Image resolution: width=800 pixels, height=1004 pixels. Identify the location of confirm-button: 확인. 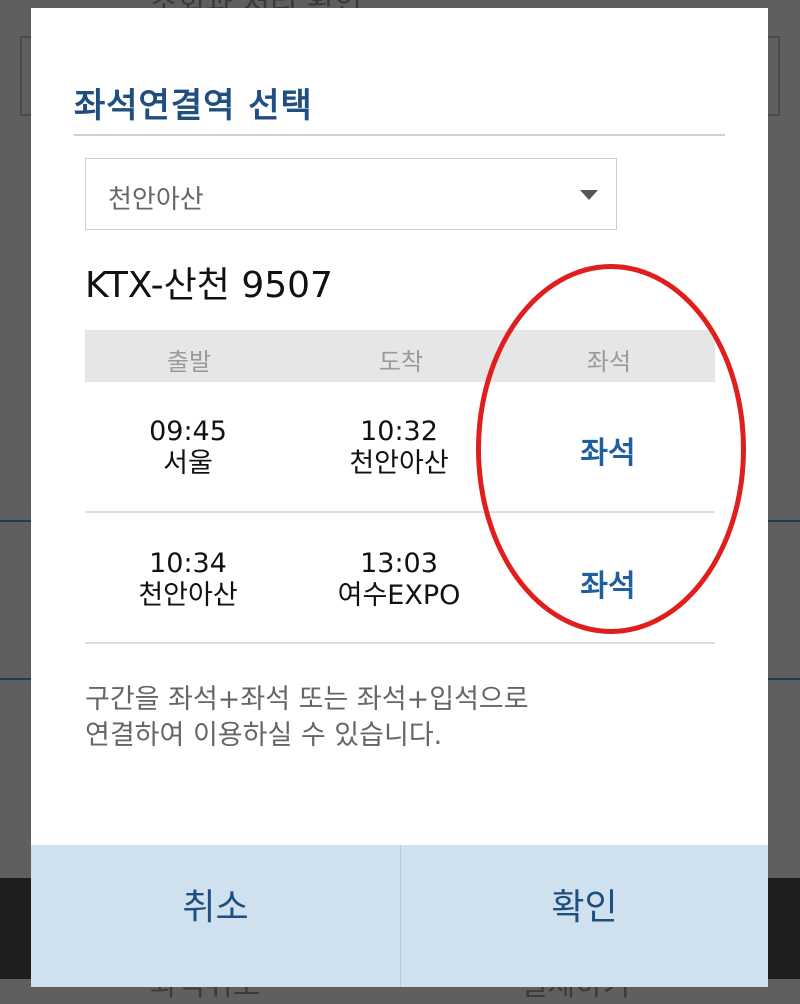
(584, 916).